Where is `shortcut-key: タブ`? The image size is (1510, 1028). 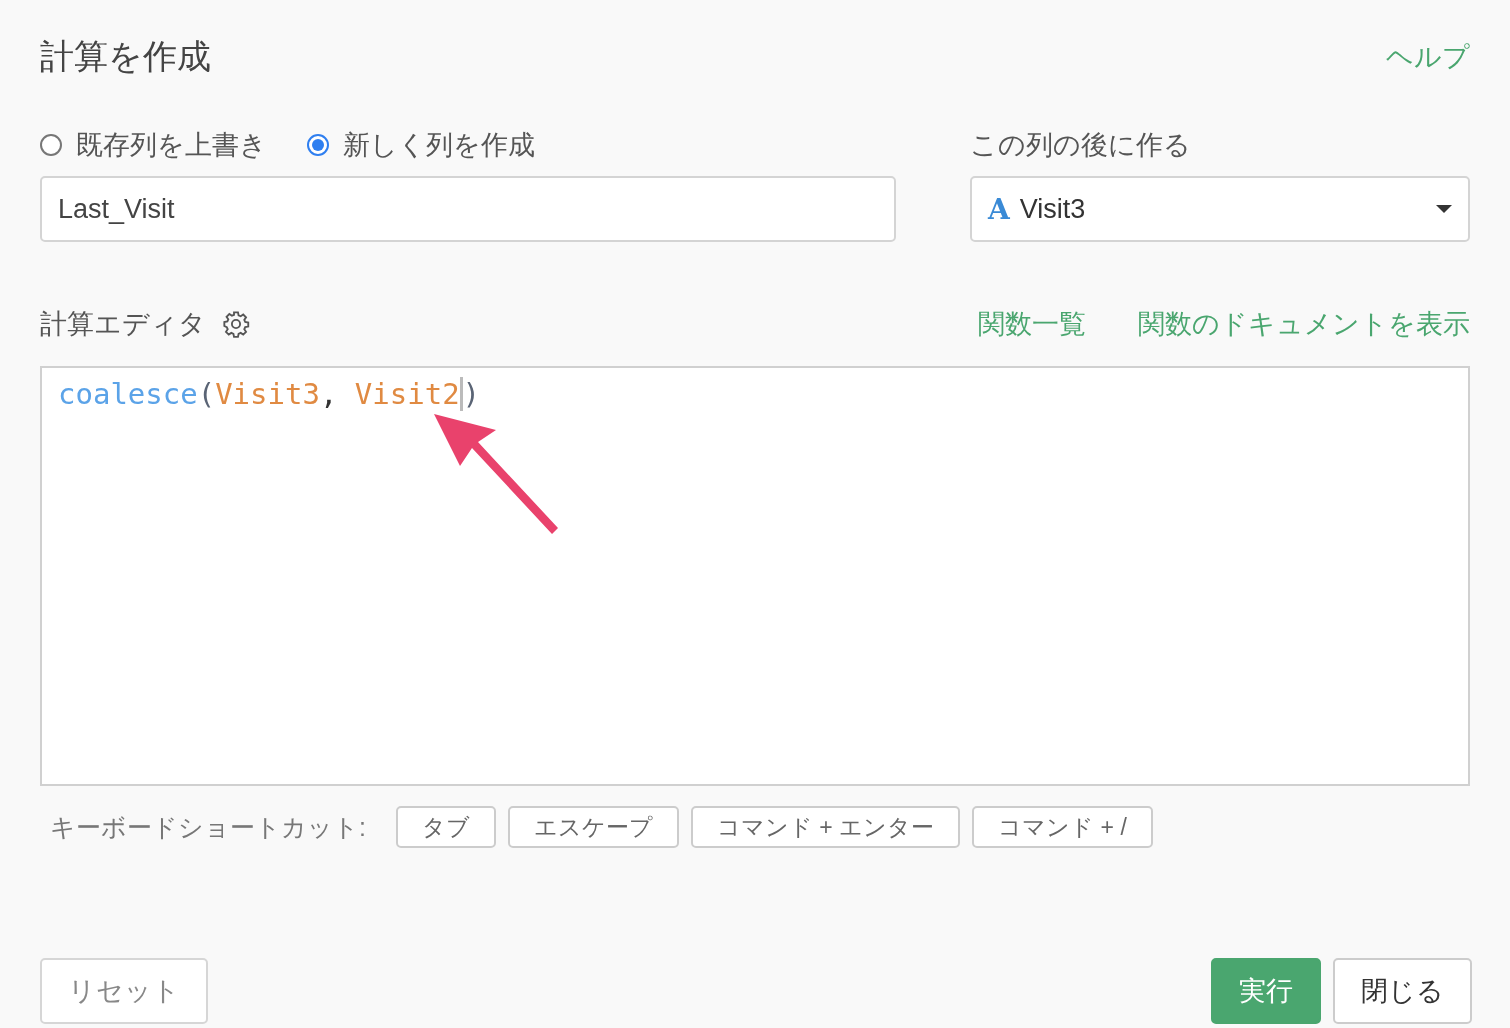
shortcut-key: タブ is located at coordinates (445, 827).